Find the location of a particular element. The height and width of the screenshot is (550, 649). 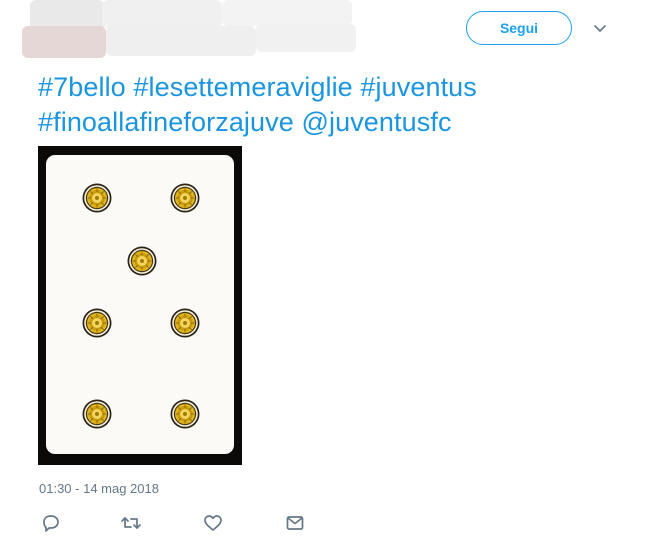

follow-button-label: Segui is located at coordinates (519, 28).